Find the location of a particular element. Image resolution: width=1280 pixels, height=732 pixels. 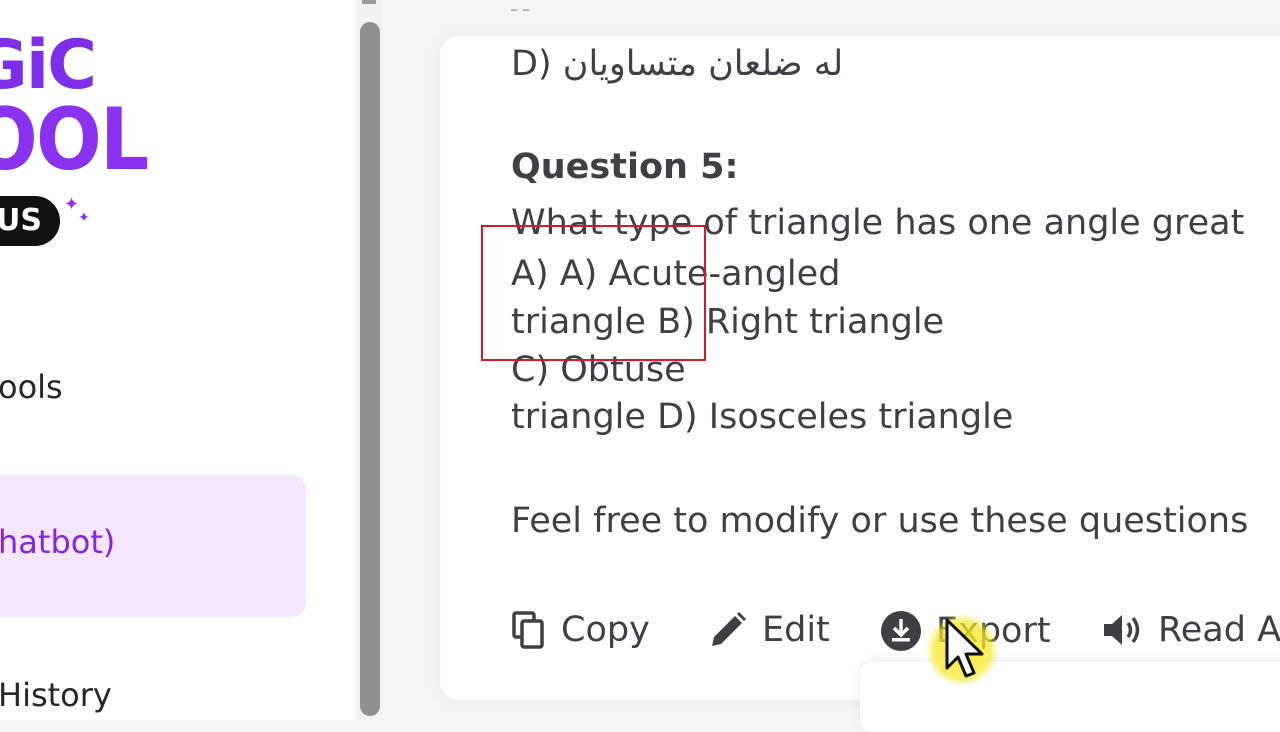

copy-icon is located at coordinates (529, 630).